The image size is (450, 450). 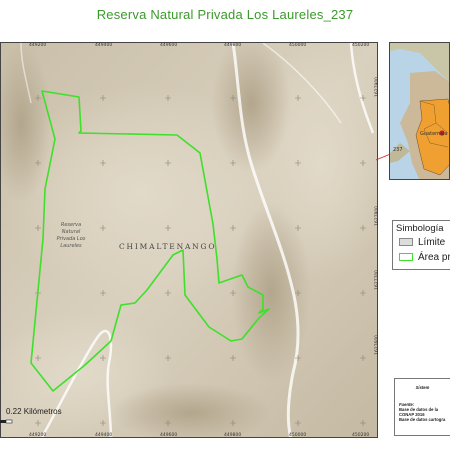 What do you see at coordinates (377, 215) in the screenshot?
I see `y-tick-label: 1627800` at bounding box center [377, 215].